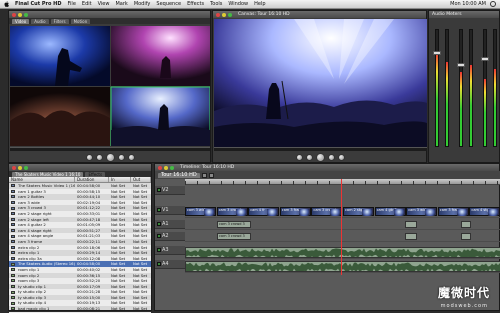 Image resolution: width=500 pixels, height=313 pixels. Describe the element at coordinates (72, 4) in the screenshot. I see `menu-file: File` at that location.